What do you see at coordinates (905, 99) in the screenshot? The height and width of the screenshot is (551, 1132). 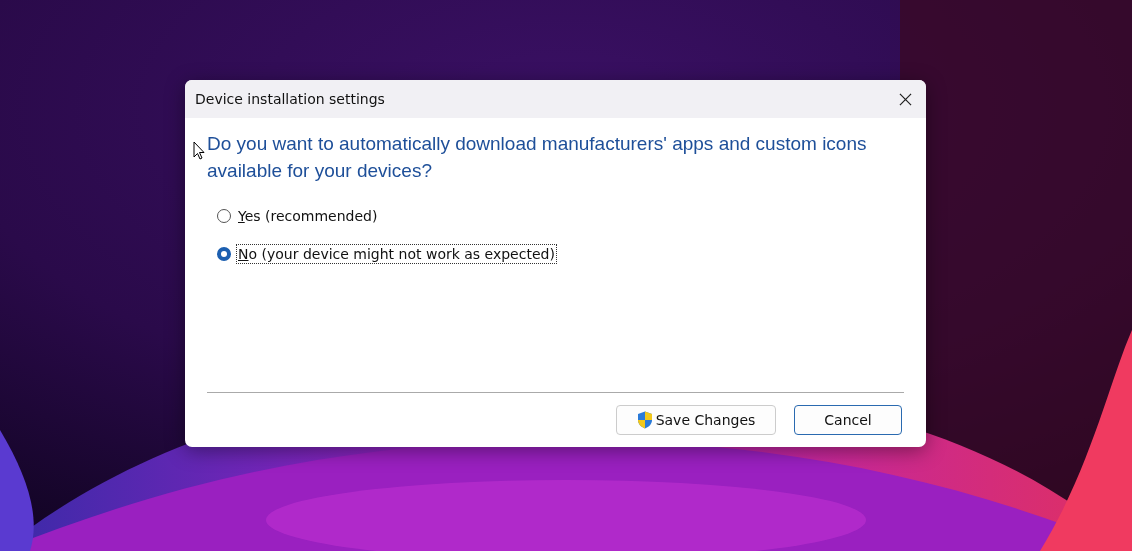 I see `close-icon` at bounding box center [905, 99].